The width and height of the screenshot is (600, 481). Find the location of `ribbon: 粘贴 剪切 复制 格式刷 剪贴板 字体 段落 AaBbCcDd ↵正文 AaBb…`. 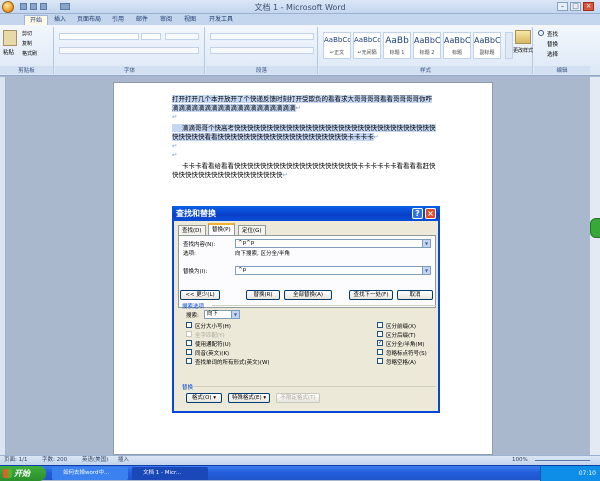

ribbon: 粘贴 剪切 复制 格式刷 剪贴板 字体 段落 AaBbCcDd ↵正文 AaBb… is located at coordinates (300, 50).